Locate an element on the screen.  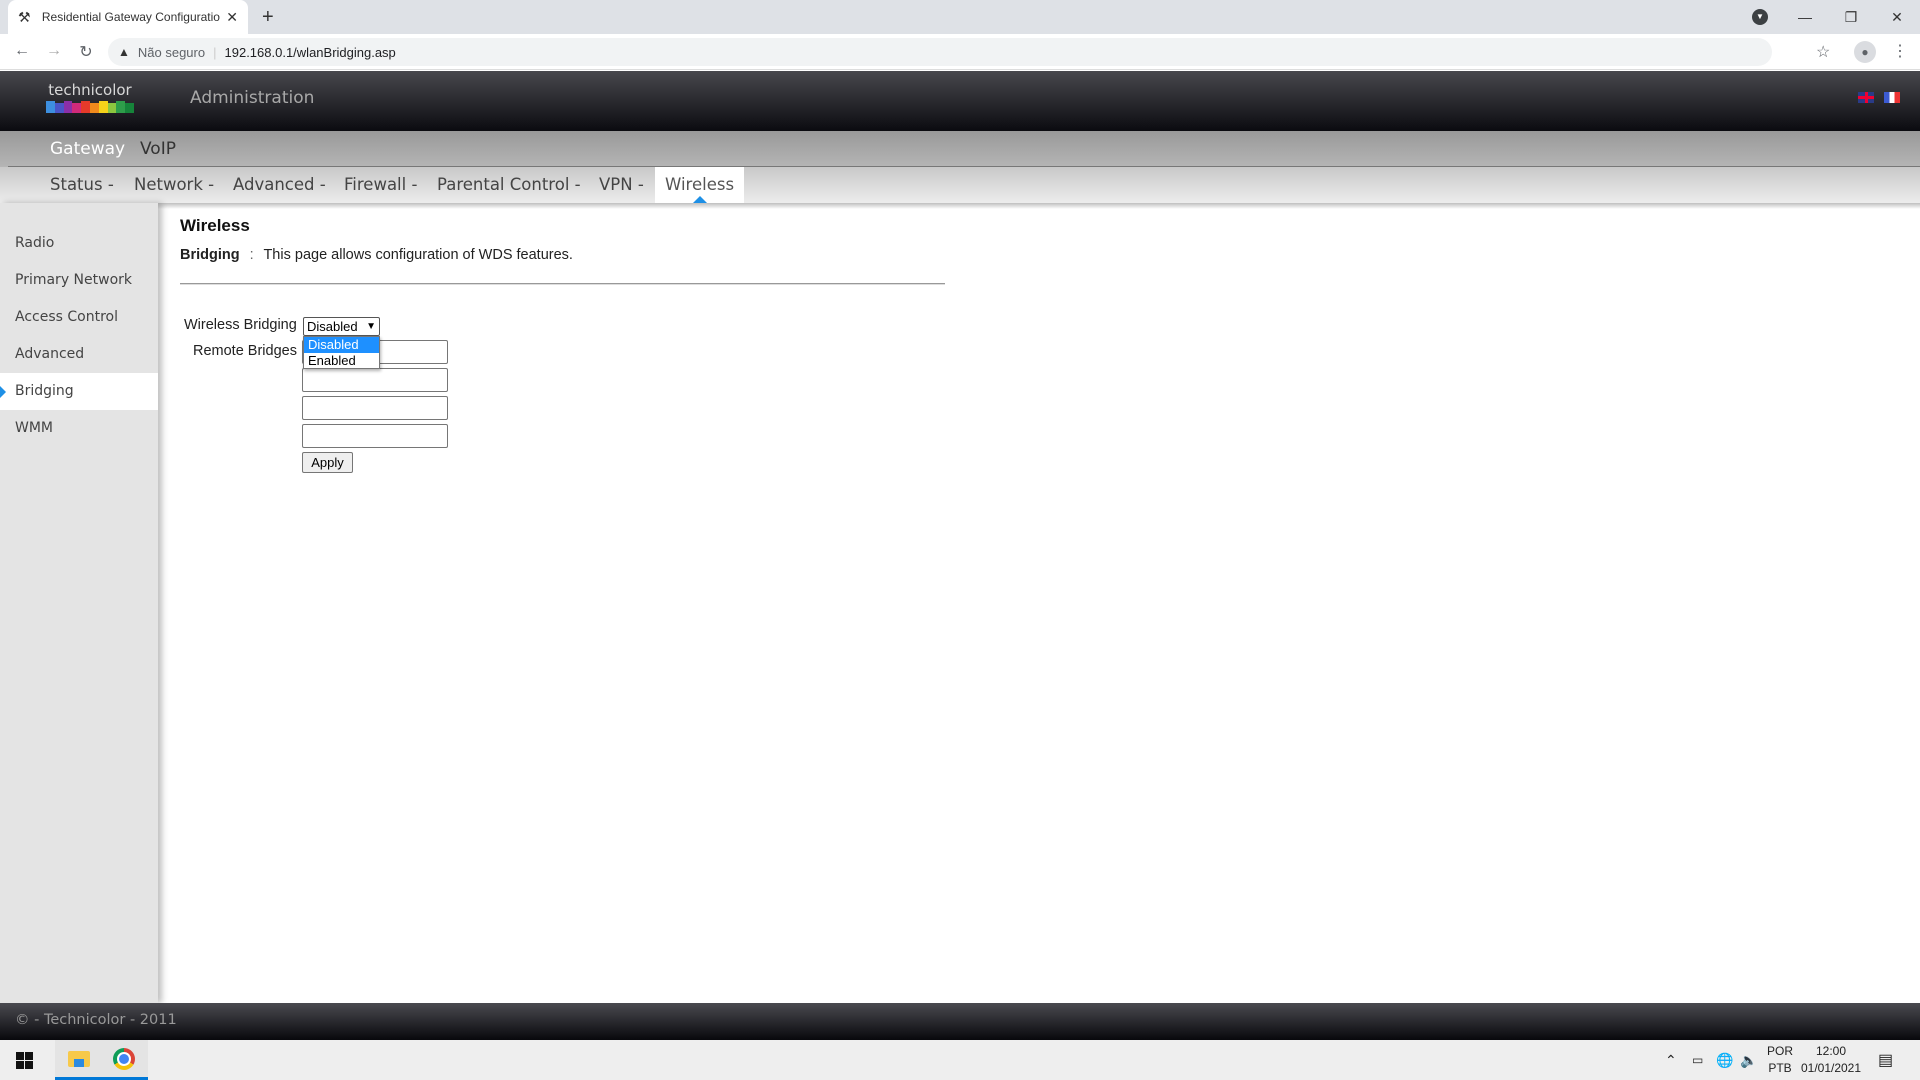
technicolor-logo: technicolor is located at coordinates (90, 97).